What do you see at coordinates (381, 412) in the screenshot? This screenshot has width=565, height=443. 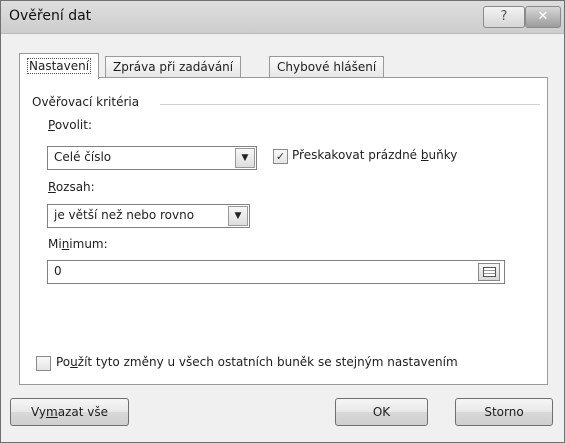 I see `ok-button: OK` at bounding box center [381, 412].